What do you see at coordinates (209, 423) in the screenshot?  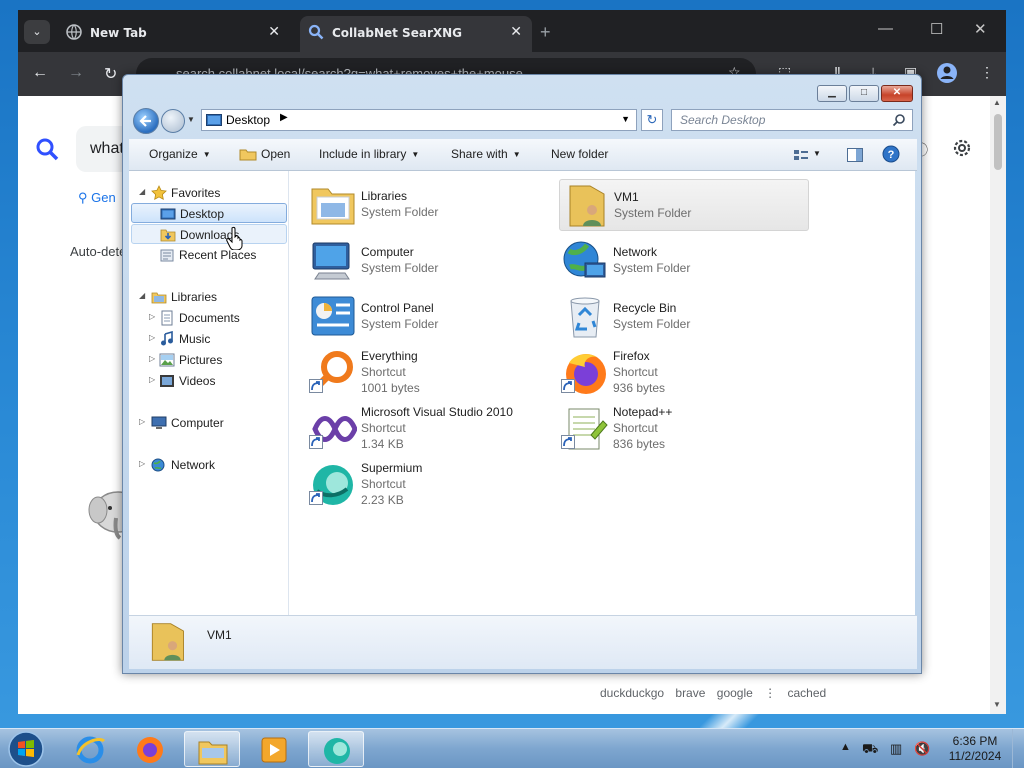 I see `nav-computer: ▷ Computer` at bounding box center [209, 423].